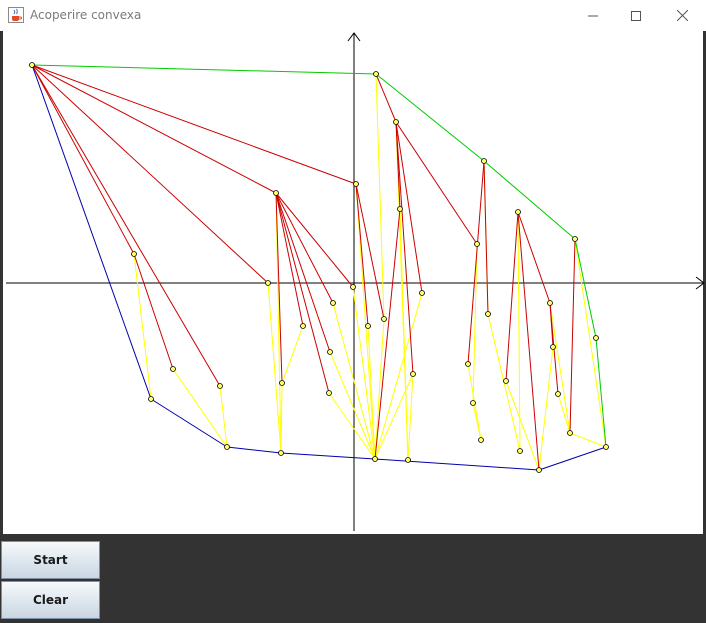 The height and width of the screenshot is (623, 706). What do you see at coordinates (86, 15) in the screenshot?
I see `window-title: Acoperire convexa` at bounding box center [86, 15].